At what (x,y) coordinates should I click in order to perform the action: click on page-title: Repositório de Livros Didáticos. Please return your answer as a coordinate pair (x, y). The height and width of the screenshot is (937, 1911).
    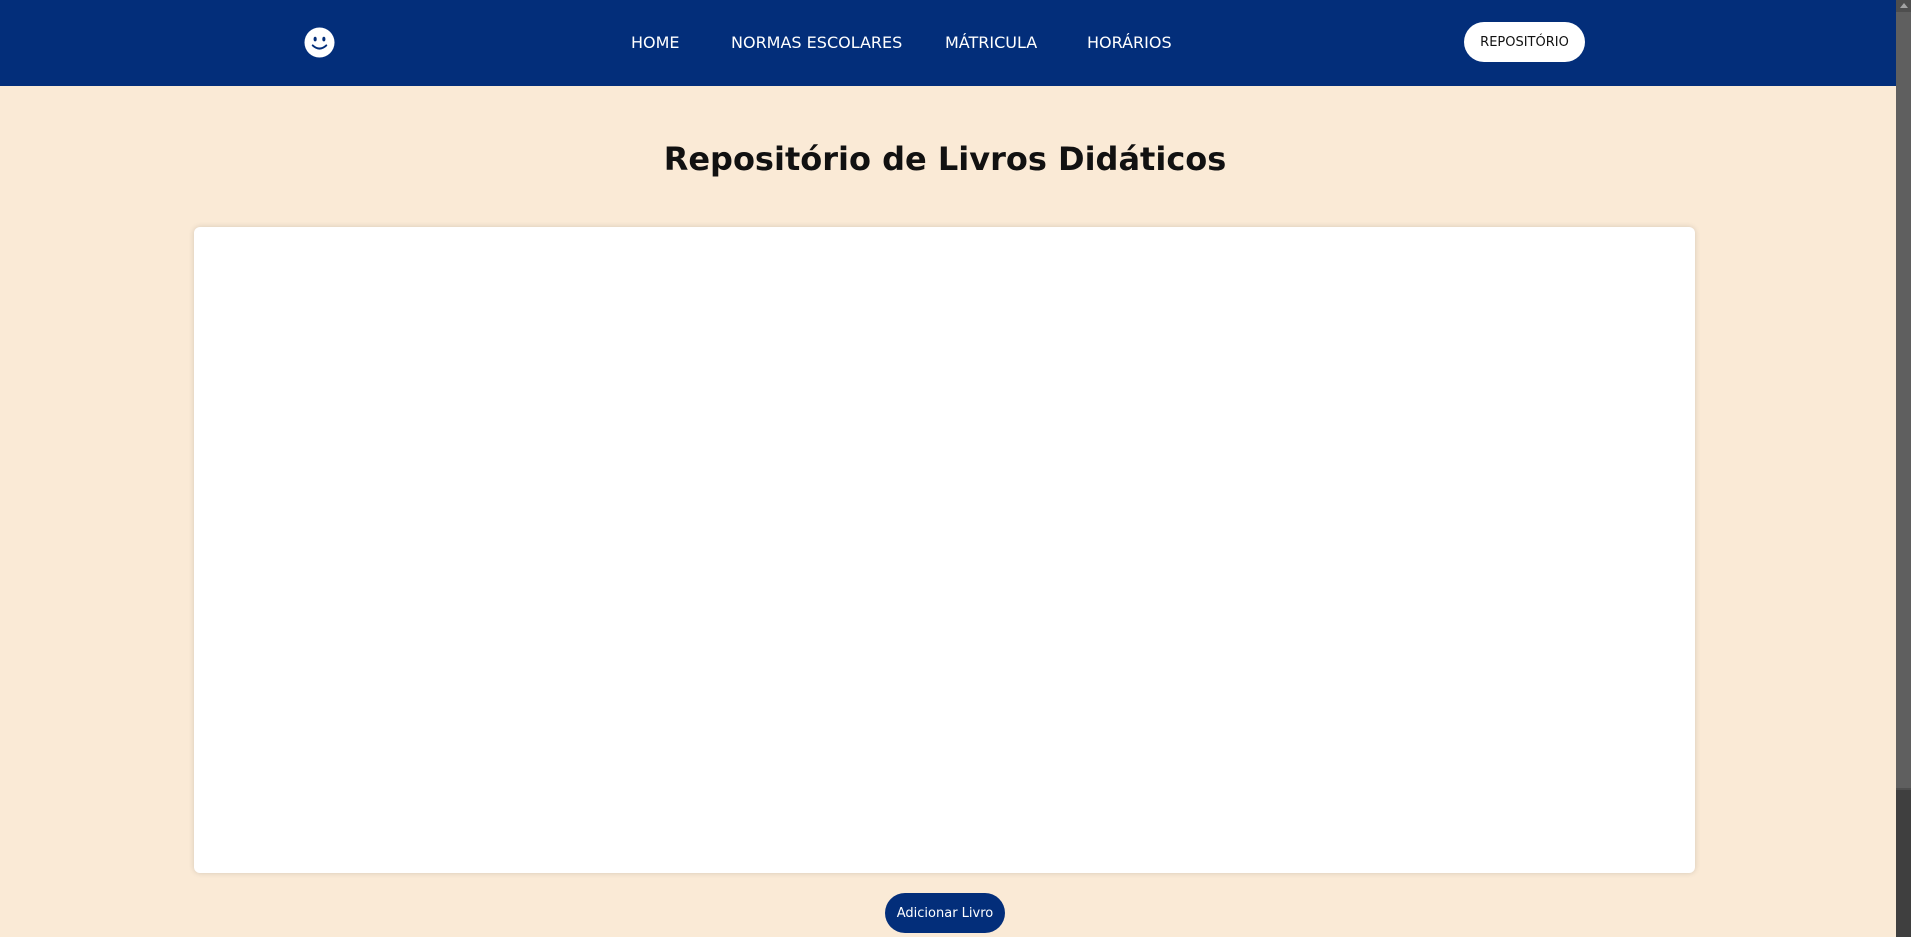
    Looking at the image, I should click on (945, 159).